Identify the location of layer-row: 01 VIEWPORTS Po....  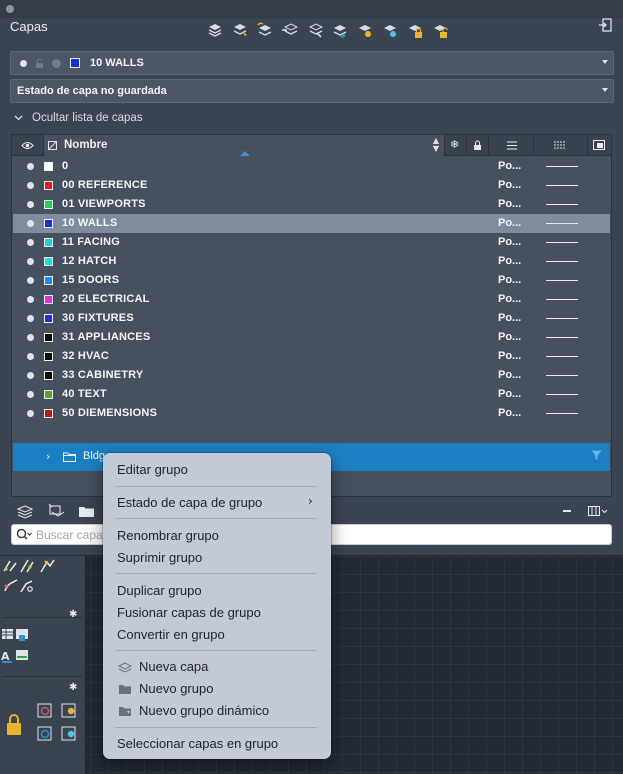
(311, 204).